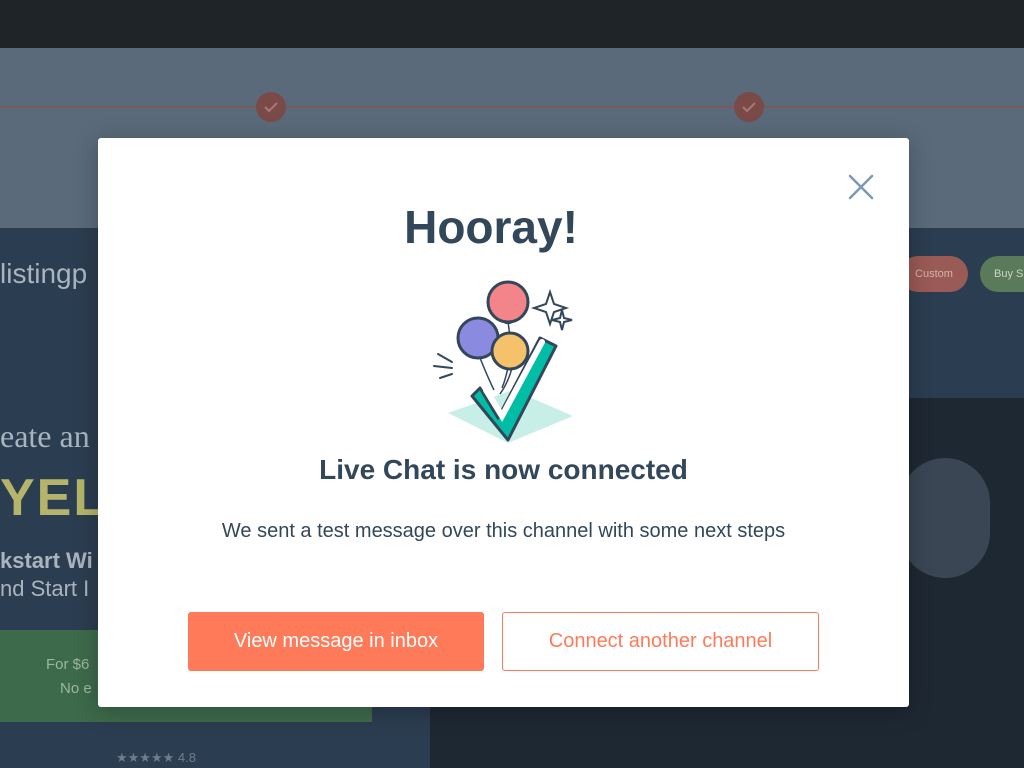 Image resolution: width=1024 pixels, height=768 pixels. What do you see at coordinates (945, 518) in the screenshot?
I see `preview-person` at bounding box center [945, 518].